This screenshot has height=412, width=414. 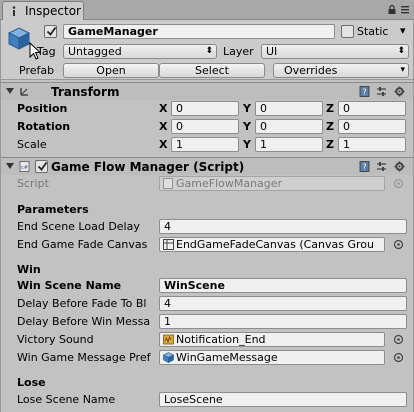 What do you see at coordinates (247, 144) in the screenshot?
I see `scale-y-axis-label: Y` at bounding box center [247, 144].